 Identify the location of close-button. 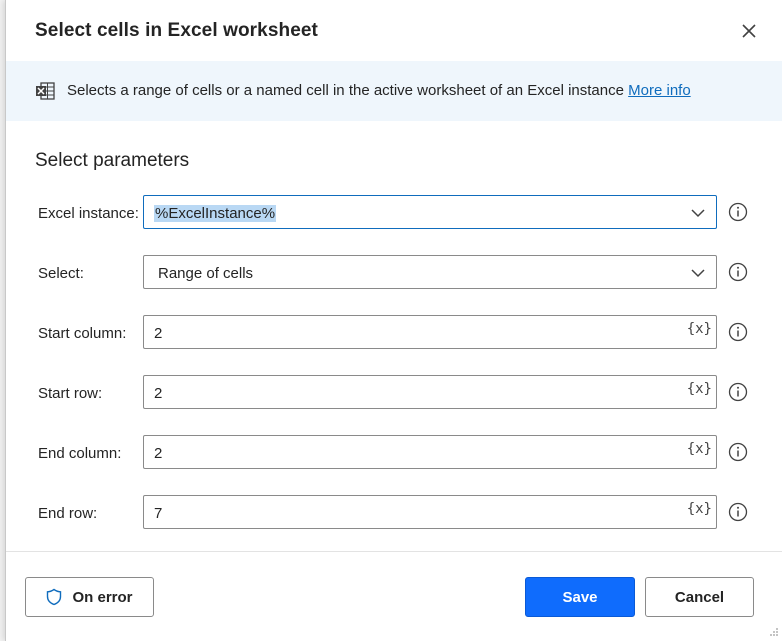
(749, 31).